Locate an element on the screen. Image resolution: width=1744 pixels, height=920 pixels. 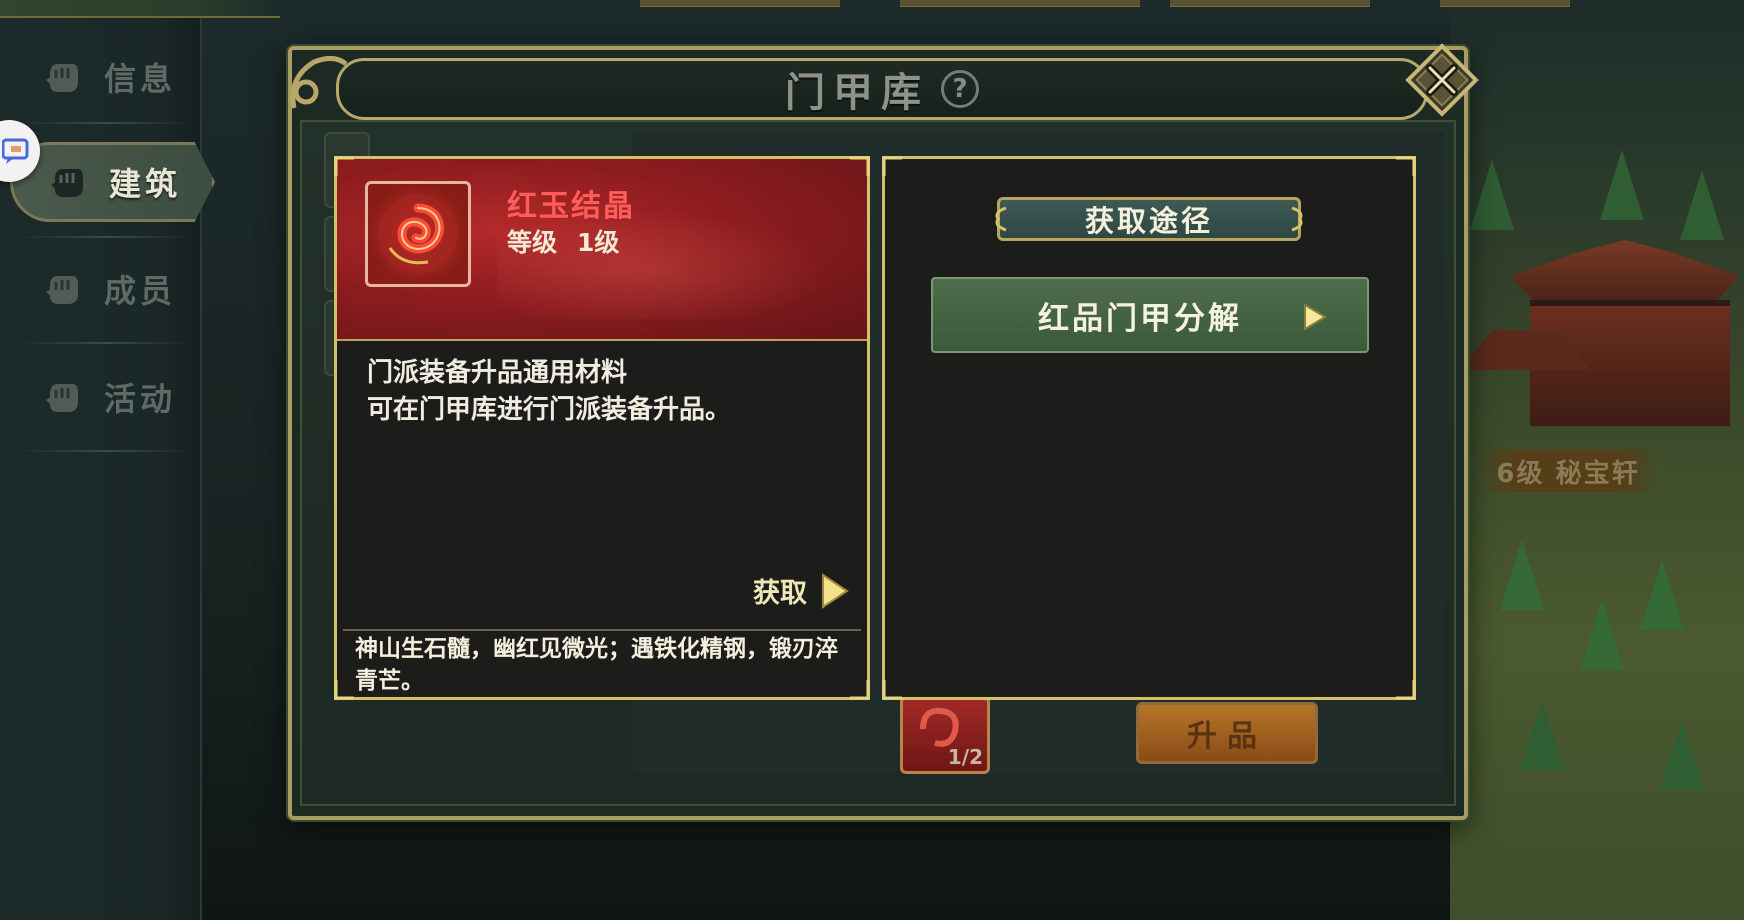
material-count: 1/2 is located at coordinates (965, 757).